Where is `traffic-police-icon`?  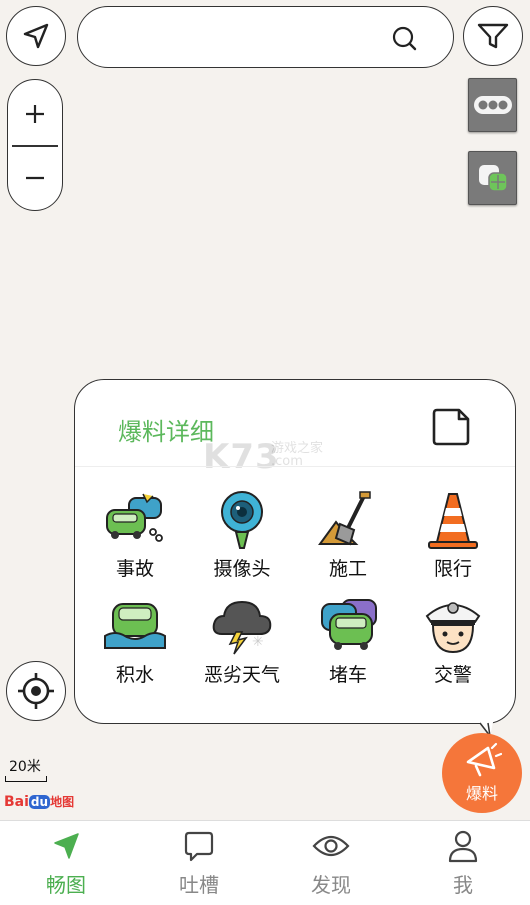
traffic-police-icon is located at coordinates (453, 628).